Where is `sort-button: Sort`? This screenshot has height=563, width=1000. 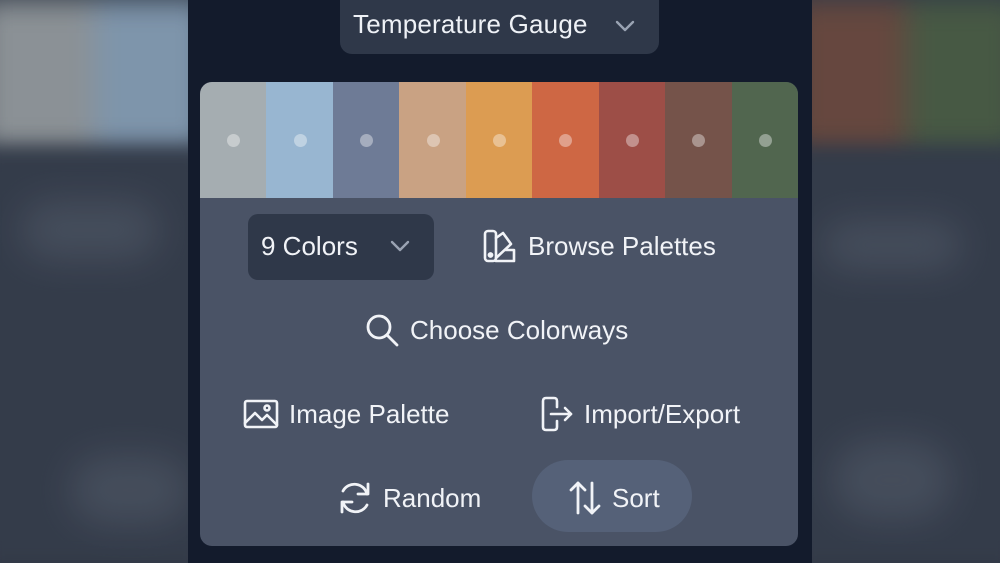
sort-button: Sort is located at coordinates (614, 498).